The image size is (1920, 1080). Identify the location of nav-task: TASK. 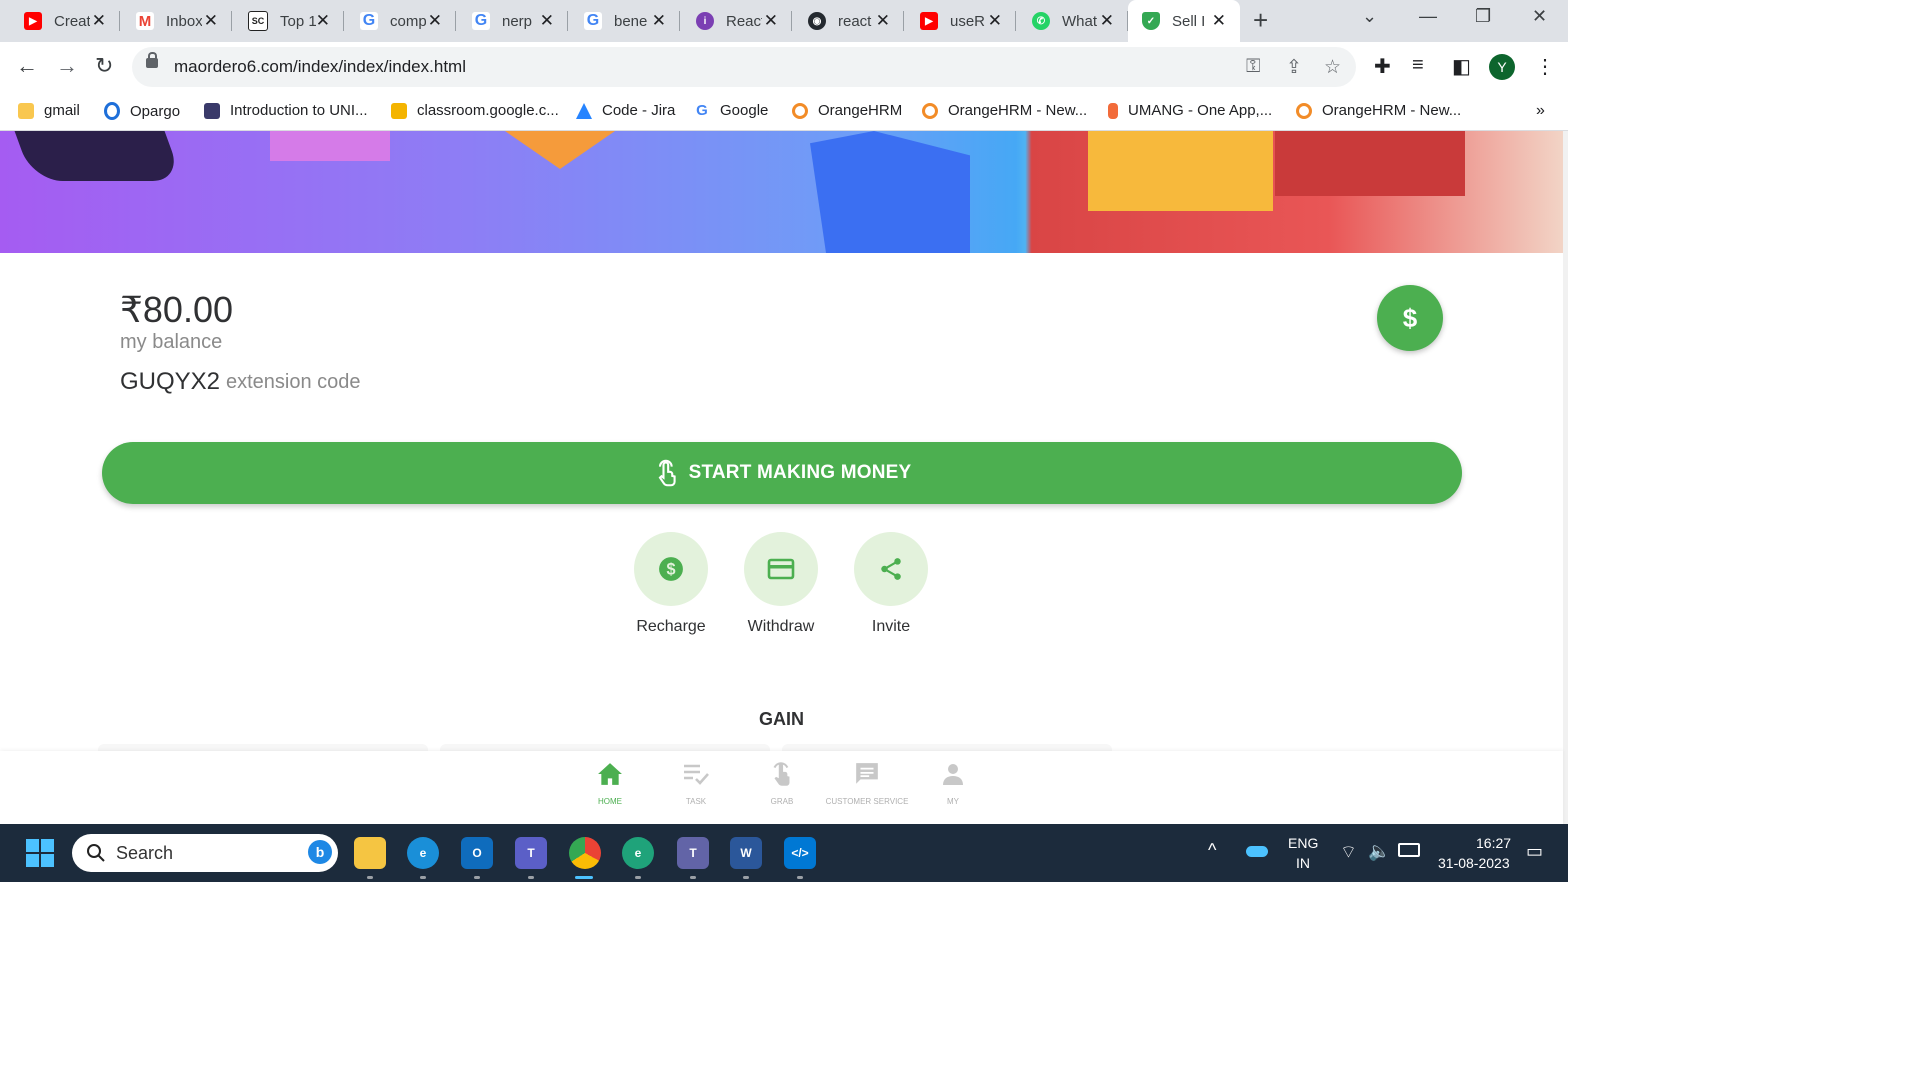
(696, 782).